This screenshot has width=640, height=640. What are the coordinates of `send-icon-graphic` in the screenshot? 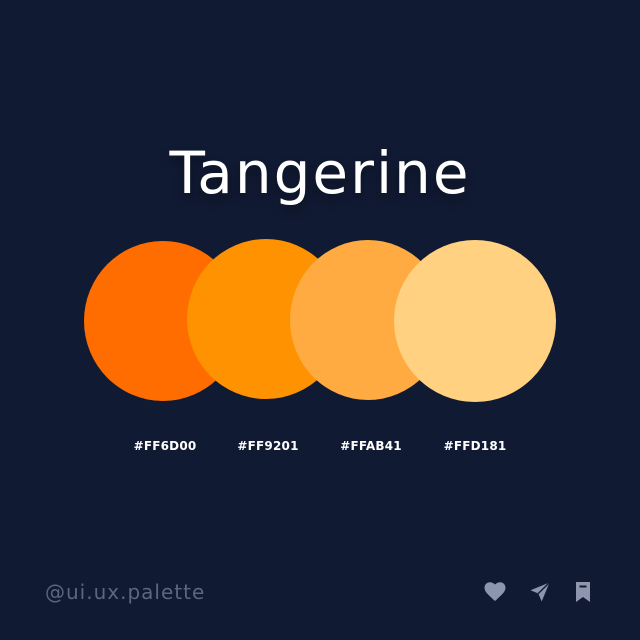 It's located at (540, 592).